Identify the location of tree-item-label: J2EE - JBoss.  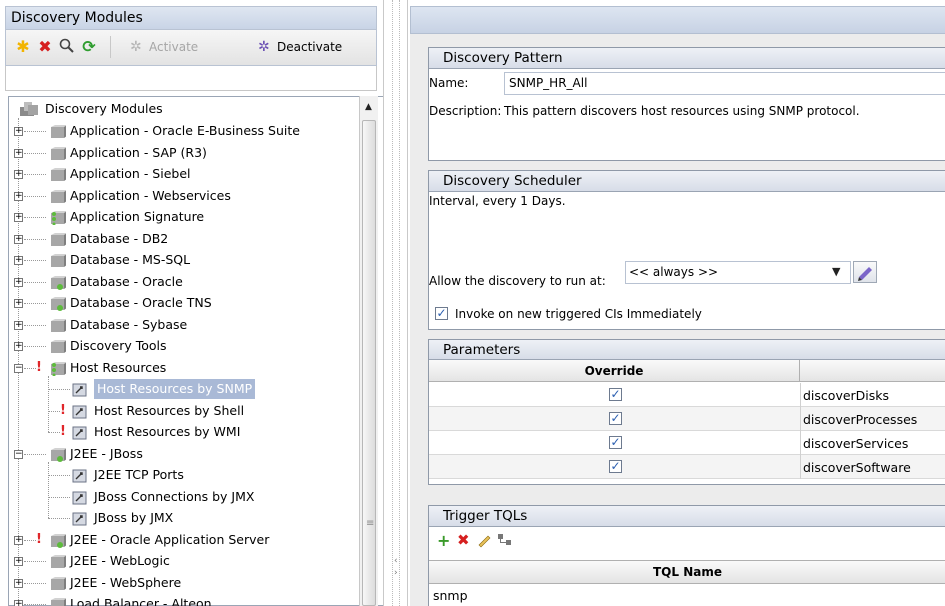
(106, 454).